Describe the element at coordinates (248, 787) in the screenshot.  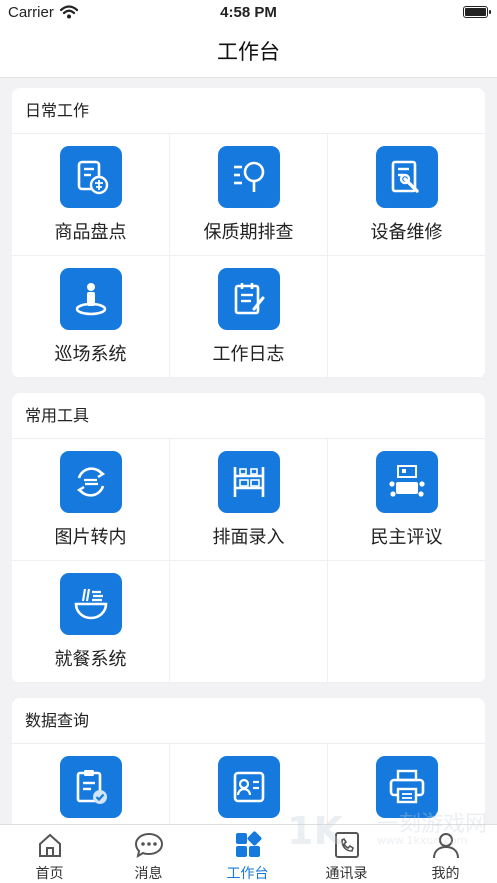
I see `id-card-icon` at that location.